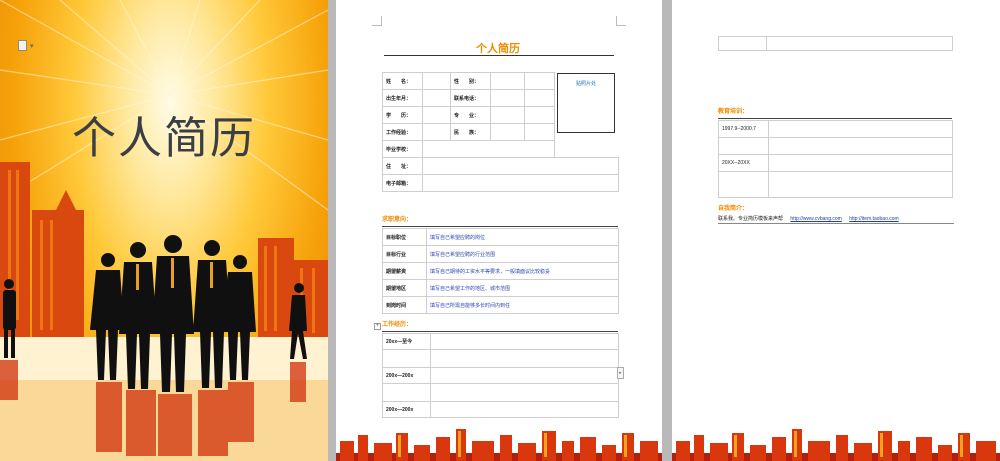 The image size is (1000, 461). I want to click on intent-label: 目标行业, so click(404, 254).